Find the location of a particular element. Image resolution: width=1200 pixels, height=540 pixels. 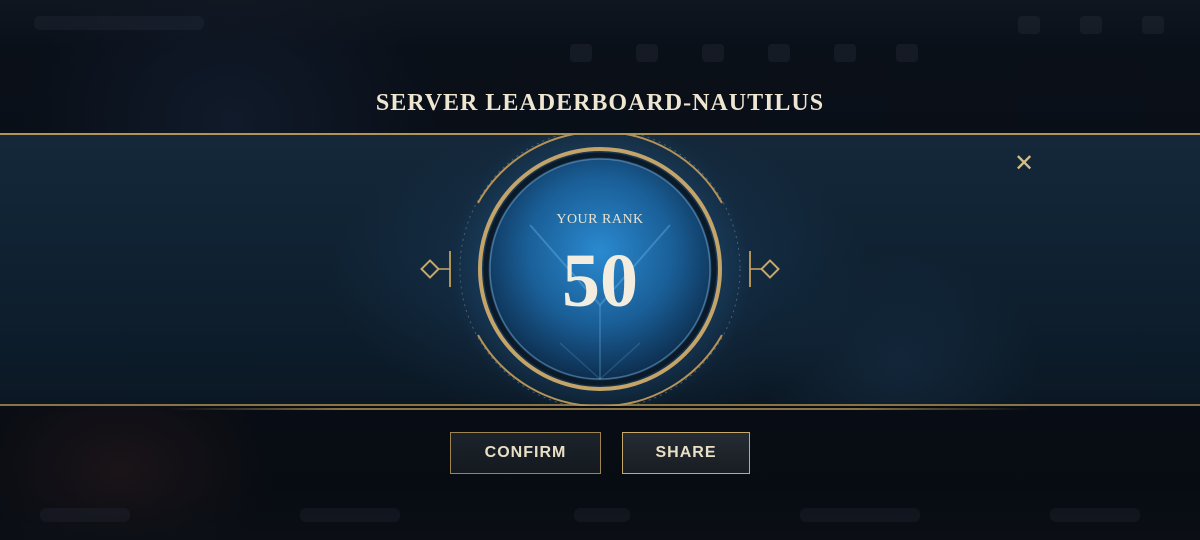

close-button: ✕ is located at coordinates (1024, 164).